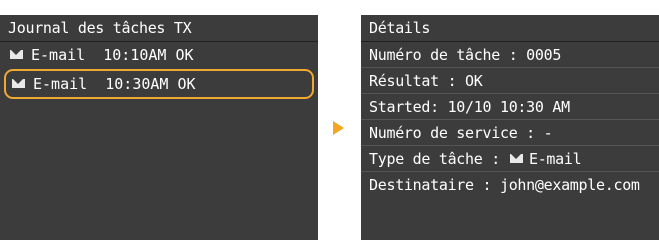 The width and height of the screenshot is (659, 240). I want to click on job-number-row: Numéro de tâche : 0005, so click(510, 55).